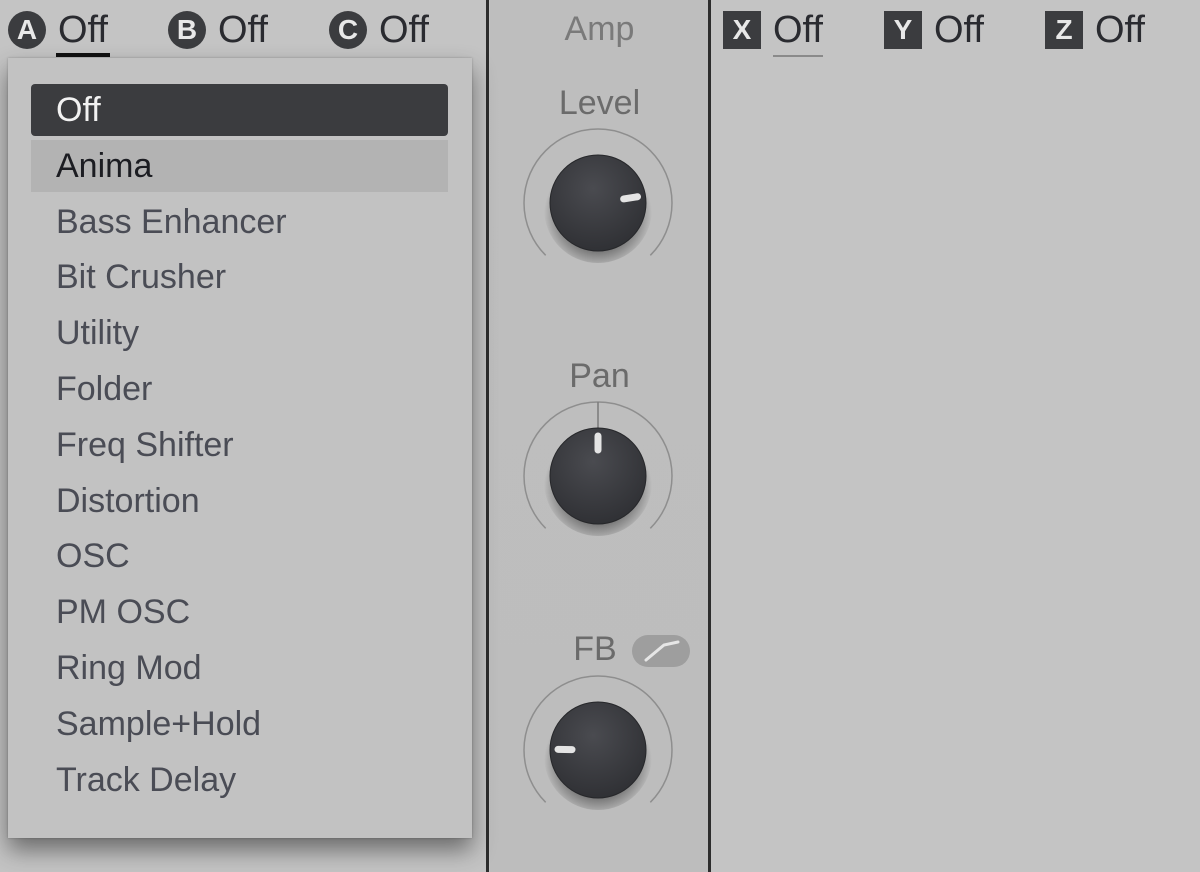  What do you see at coordinates (239, 277) in the screenshot?
I see `menu-item-bit-crusher: Bit Crusher` at bounding box center [239, 277].